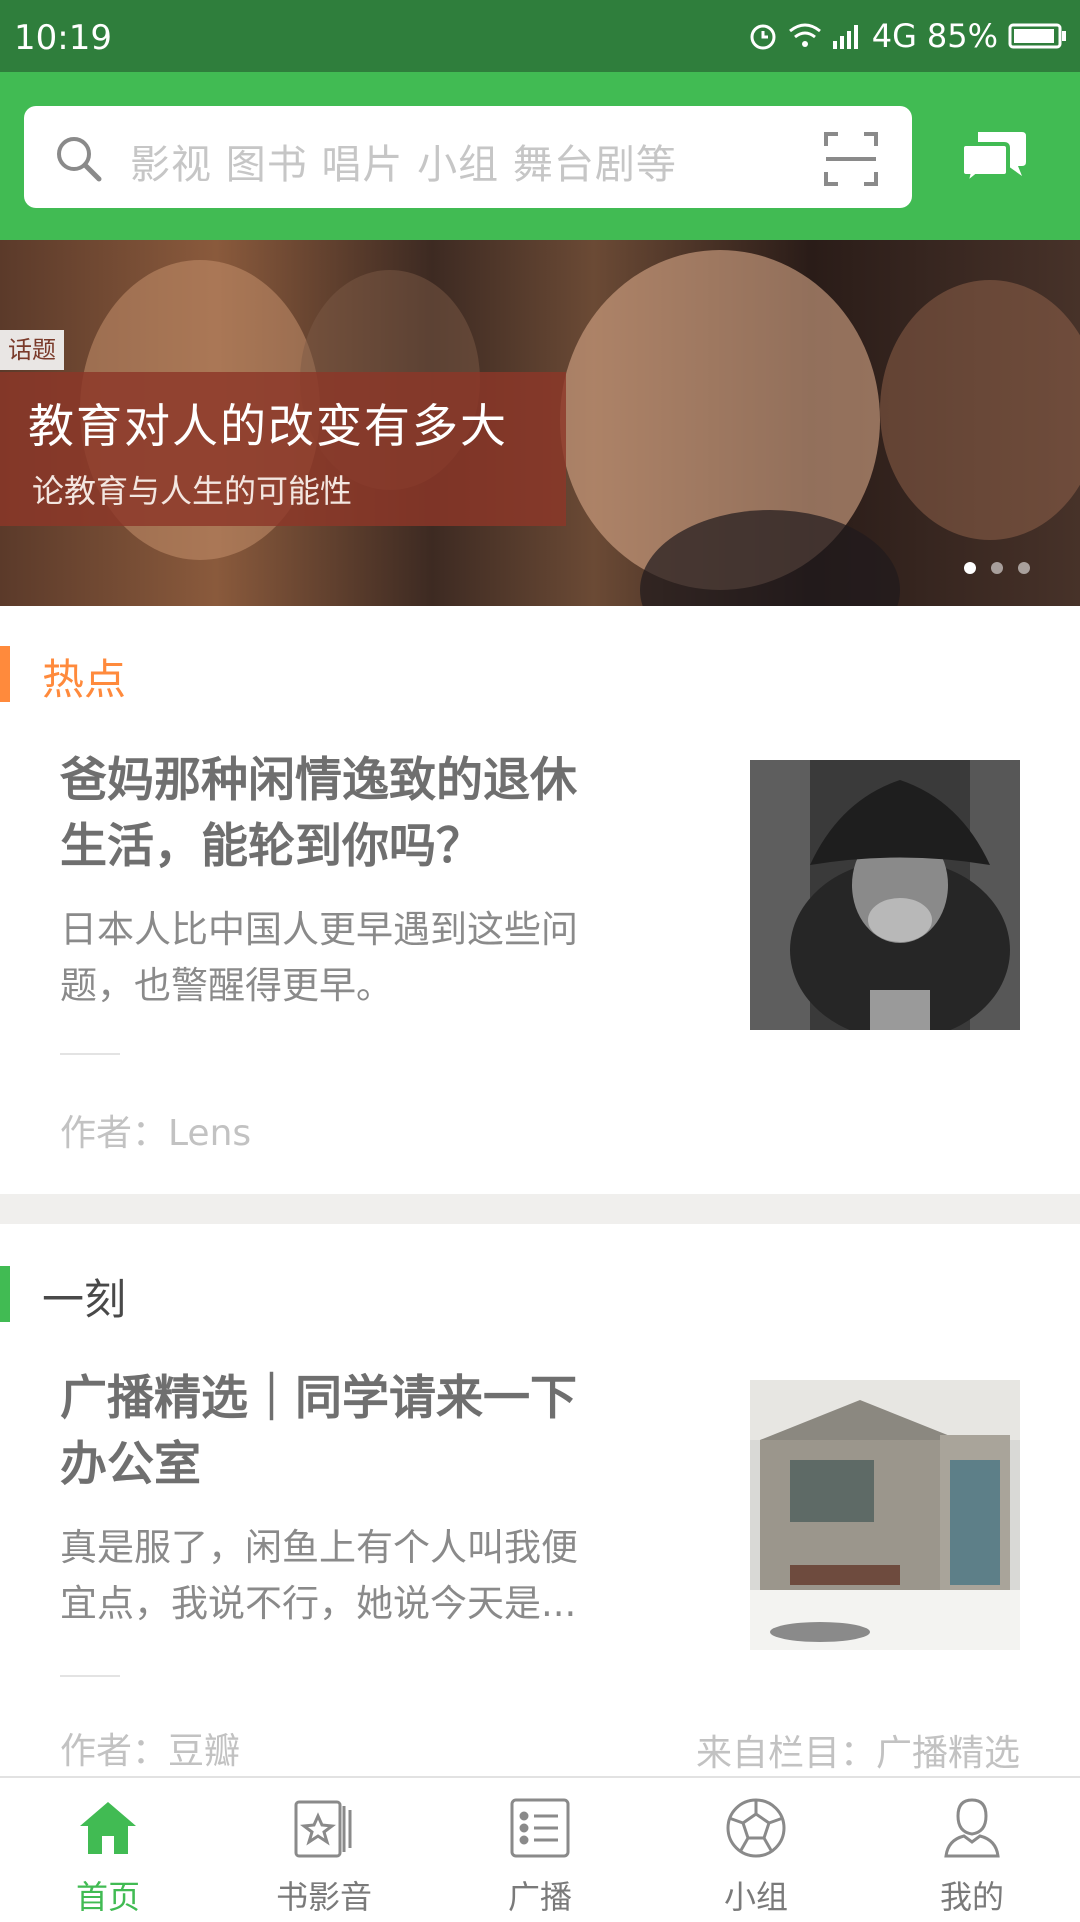 The width and height of the screenshot is (1080, 1922). I want to click on status-indicators: 4G 85%, so click(908, 36).